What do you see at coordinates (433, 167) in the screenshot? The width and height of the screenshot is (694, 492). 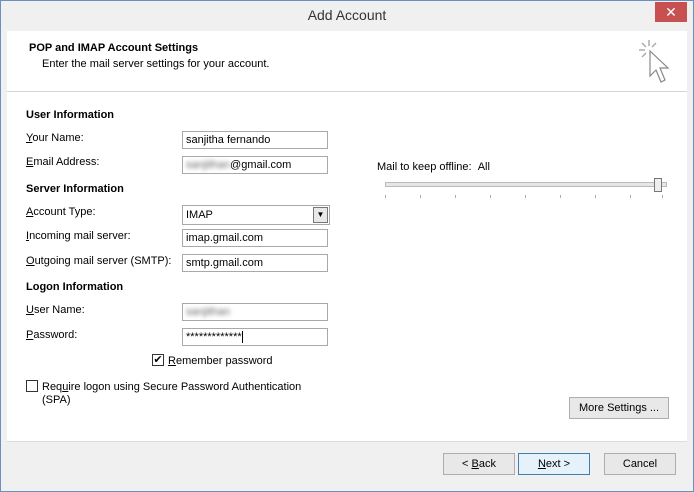 I see `offline-label: Mail to keep offline: All` at bounding box center [433, 167].